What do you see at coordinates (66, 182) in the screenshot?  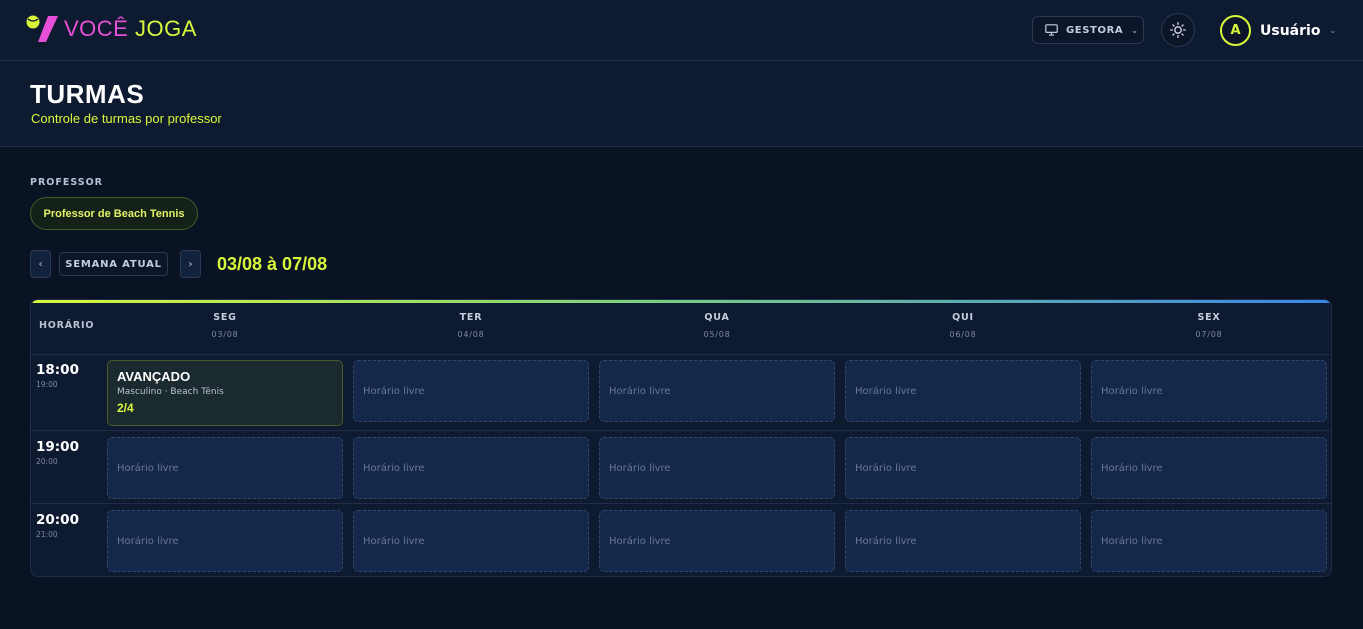 I see `professor-label: PROFESSOR` at bounding box center [66, 182].